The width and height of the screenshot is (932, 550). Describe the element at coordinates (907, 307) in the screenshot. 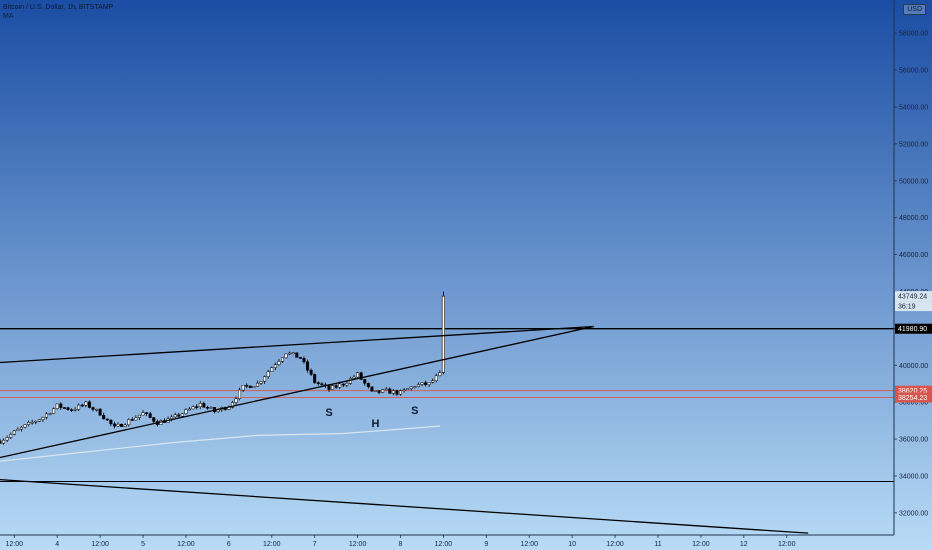

I see `bar-countdown: 36:19` at that location.